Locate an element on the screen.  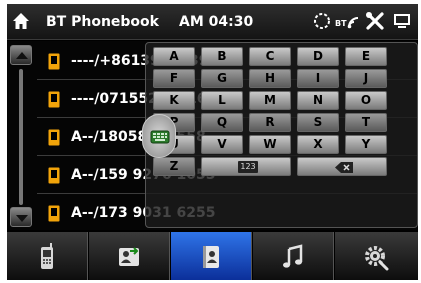
backspace-icon is located at coordinates (344, 167).